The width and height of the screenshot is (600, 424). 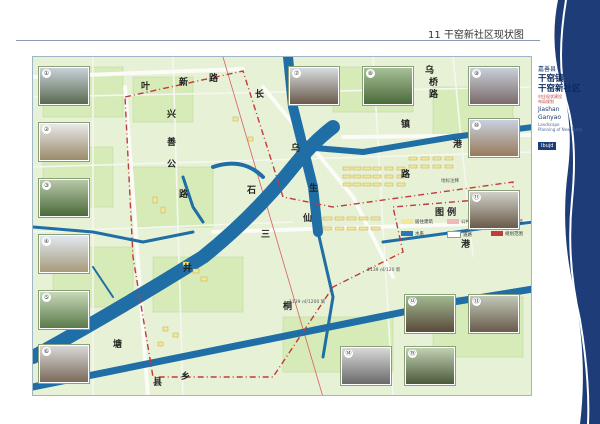 What do you see at coordinates (450, 181) in the screenshot?
I see `scale-note: 地标注释` at bounding box center [450, 181].